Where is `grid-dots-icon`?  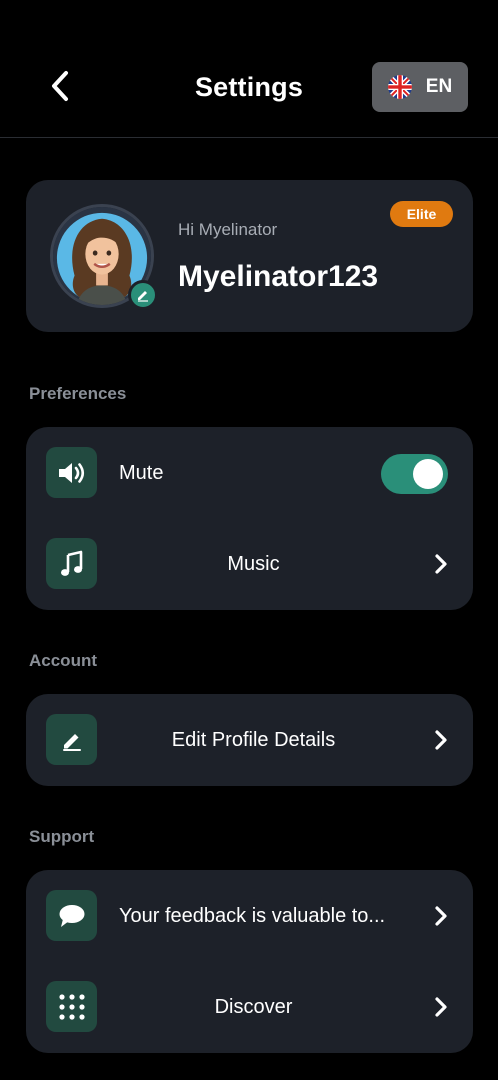
grid-dots-icon is located at coordinates (71, 1006).